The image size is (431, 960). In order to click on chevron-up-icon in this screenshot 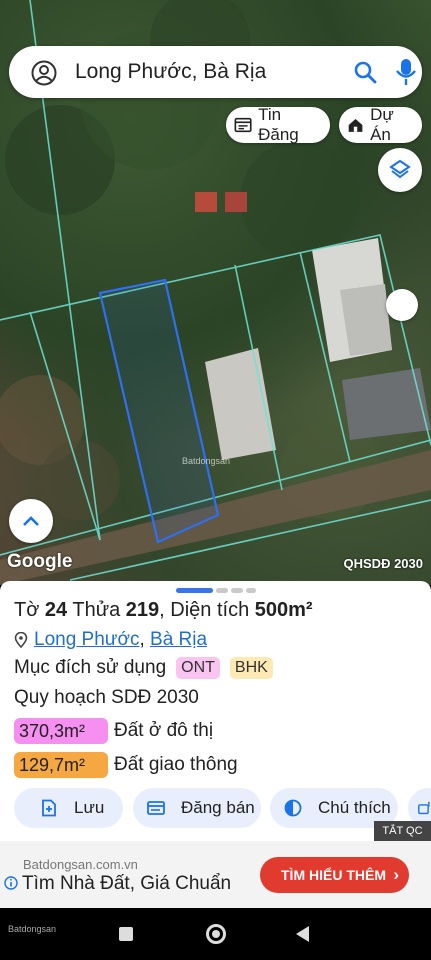, I will do `click(31, 521)`.